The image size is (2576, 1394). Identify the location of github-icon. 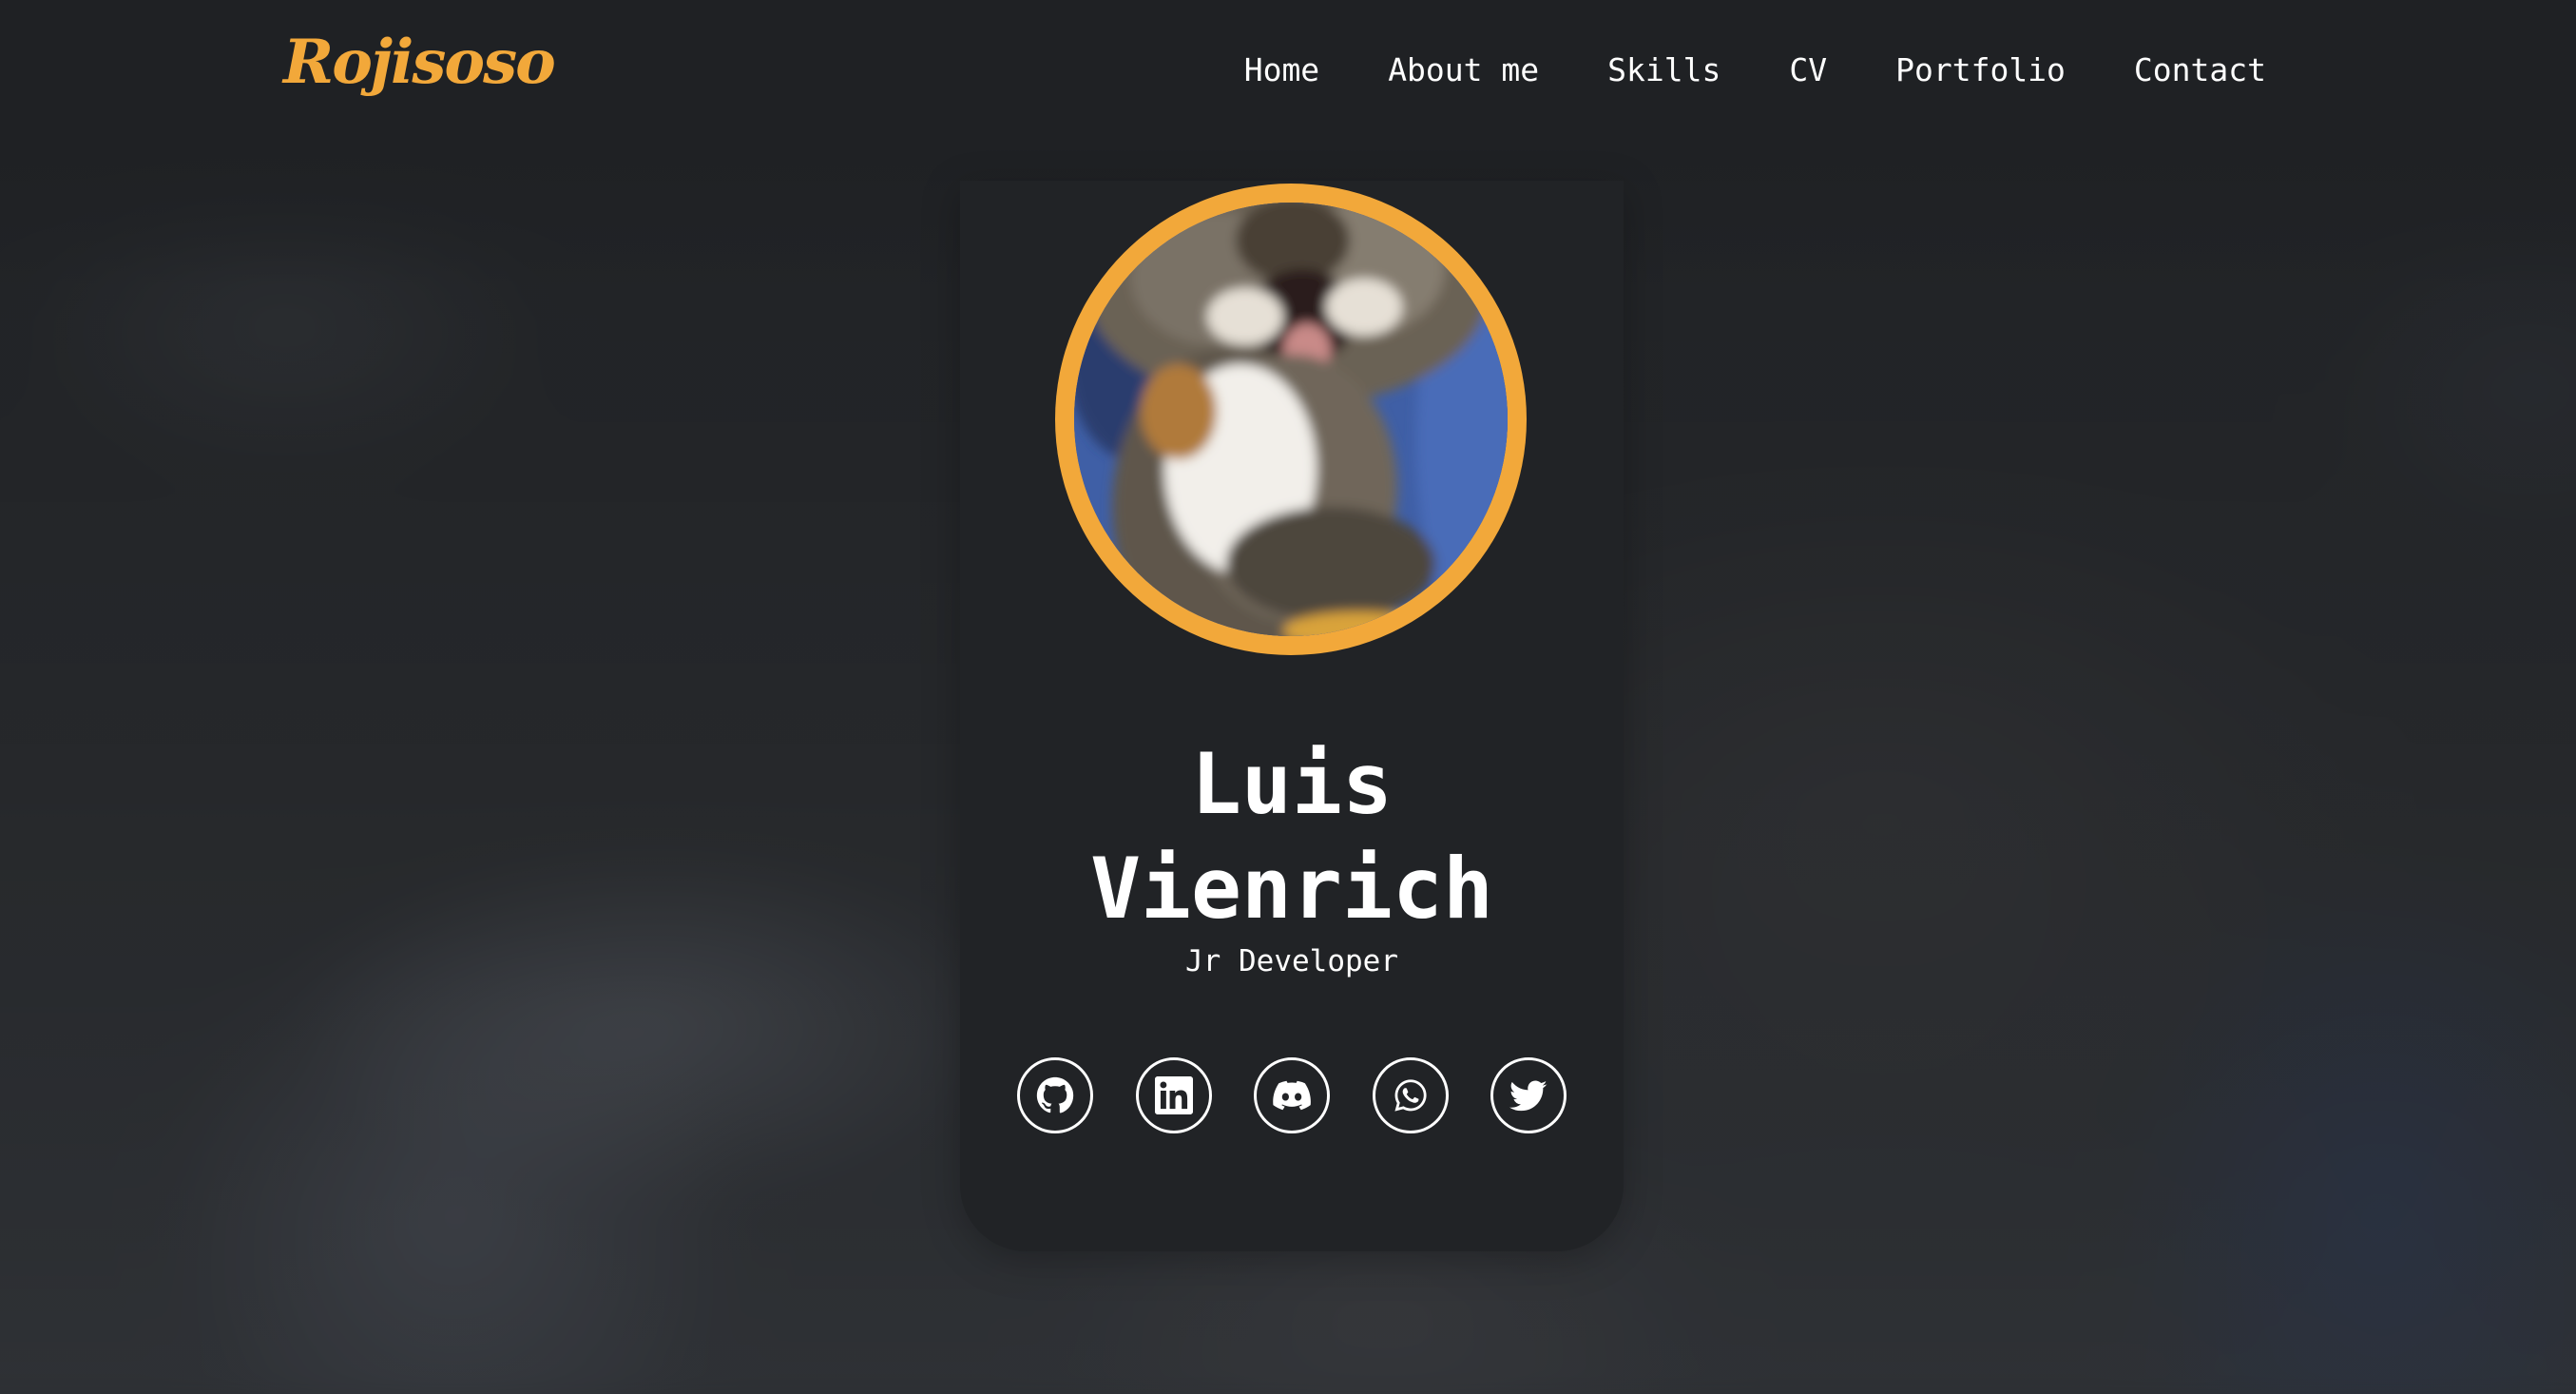
(1055, 1095).